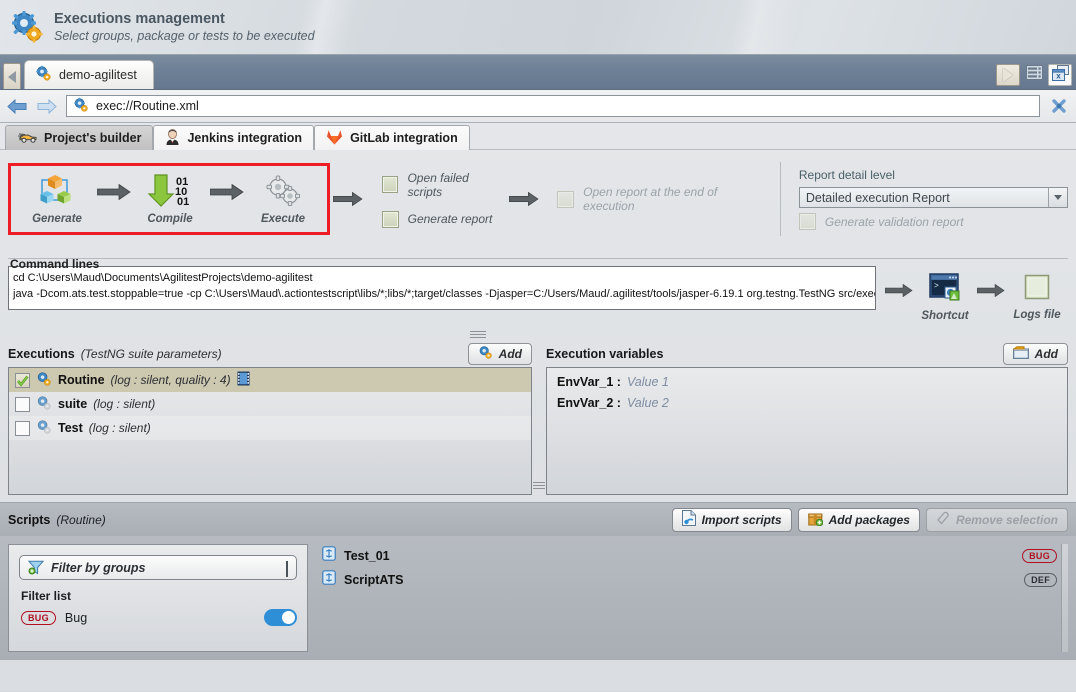 Image resolution: width=1076 pixels, height=692 pixels. What do you see at coordinates (1037, 289) in the screenshot?
I see `logs-file-icon` at bounding box center [1037, 289].